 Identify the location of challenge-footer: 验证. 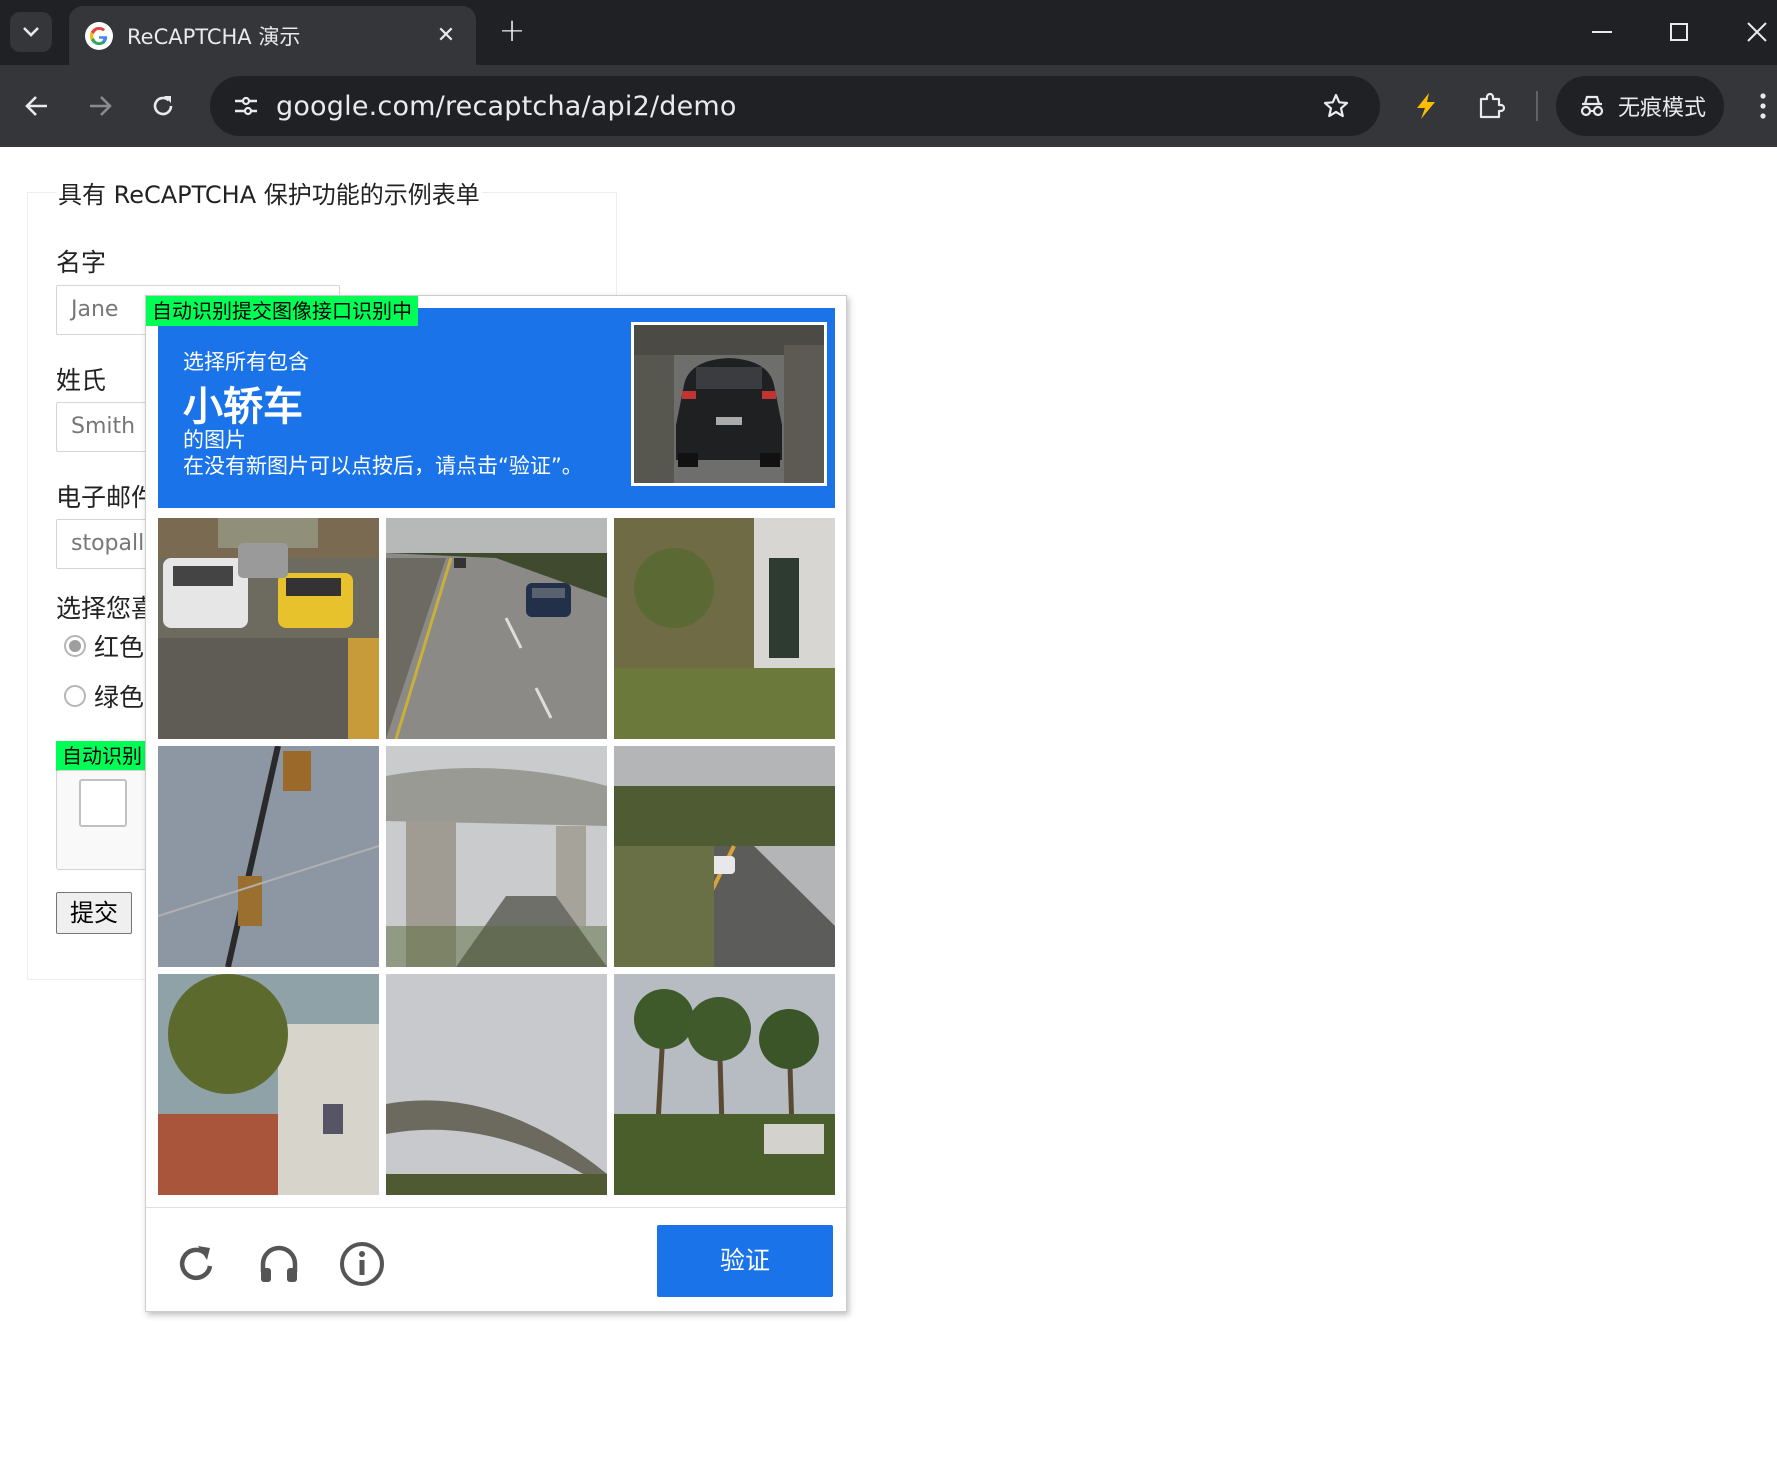
(496, 1259).